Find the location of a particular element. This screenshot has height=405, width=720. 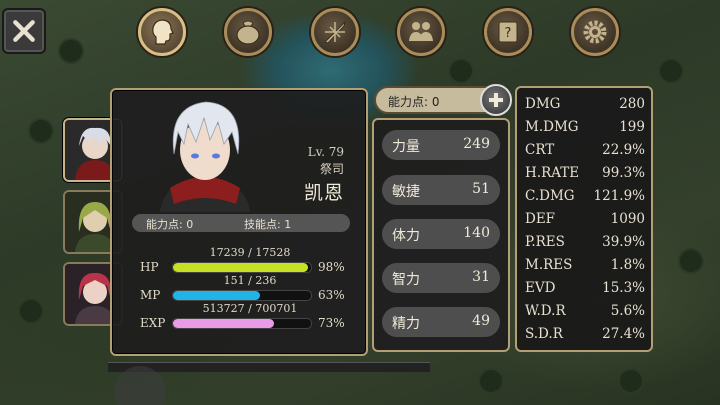

tab-inventory is located at coordinates (248, 32).